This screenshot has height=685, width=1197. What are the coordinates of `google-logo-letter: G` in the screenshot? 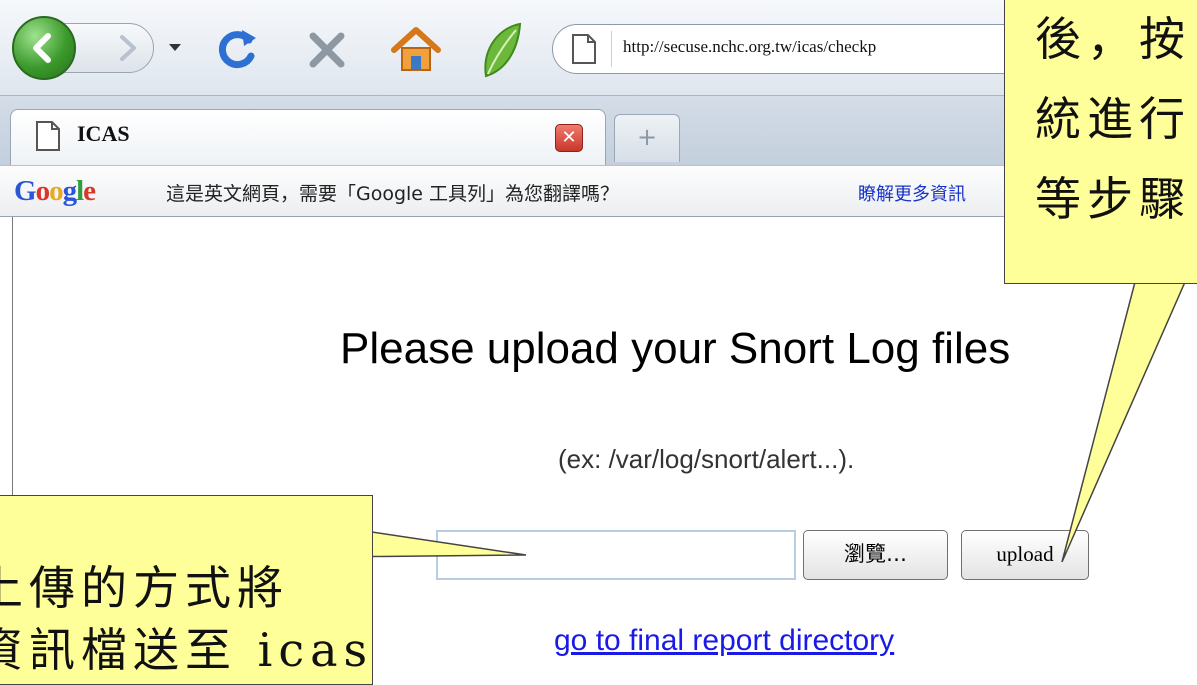 It's located at (25, 191).